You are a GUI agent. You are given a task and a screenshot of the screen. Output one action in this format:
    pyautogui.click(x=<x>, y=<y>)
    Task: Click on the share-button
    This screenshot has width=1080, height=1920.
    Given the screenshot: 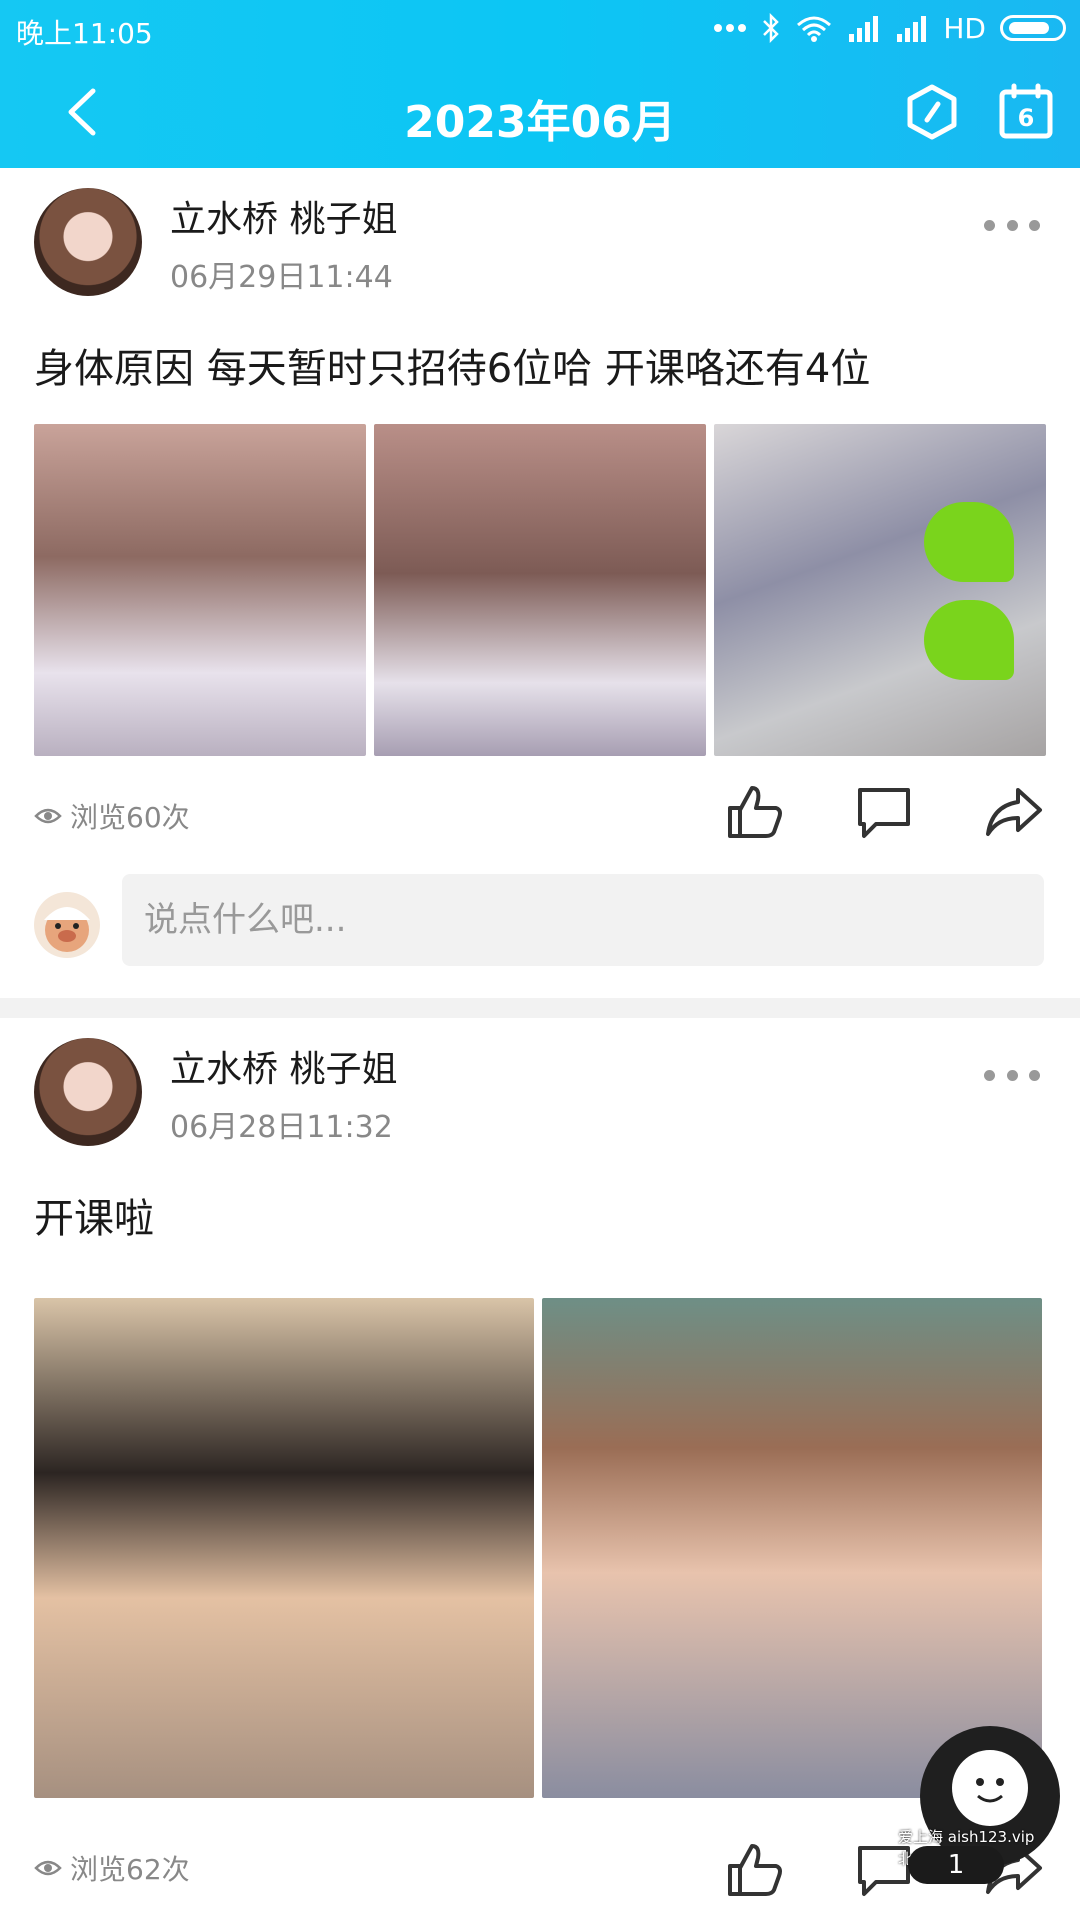 What is the action you would take?
    pyautogui.click(x=1014, y=812)
    